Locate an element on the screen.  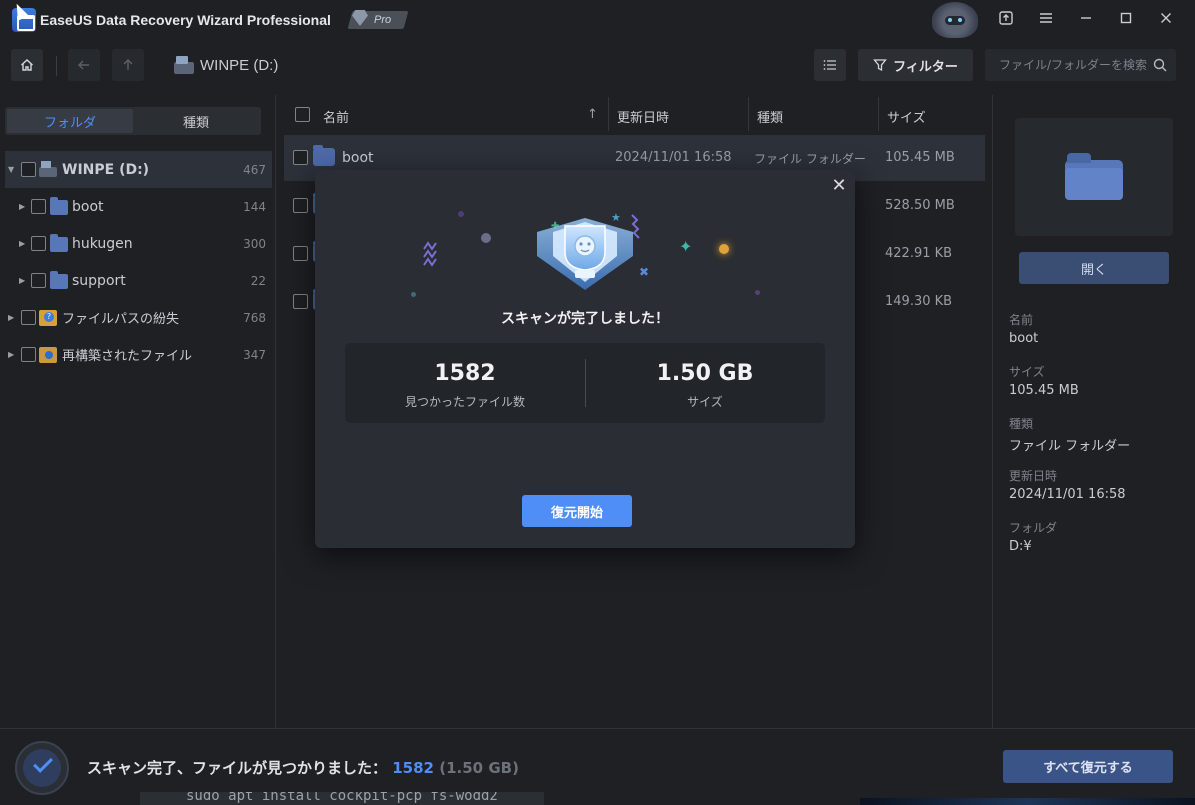
tree-item-boot: ▶ boot 144 is located at coordinates (138, 206).